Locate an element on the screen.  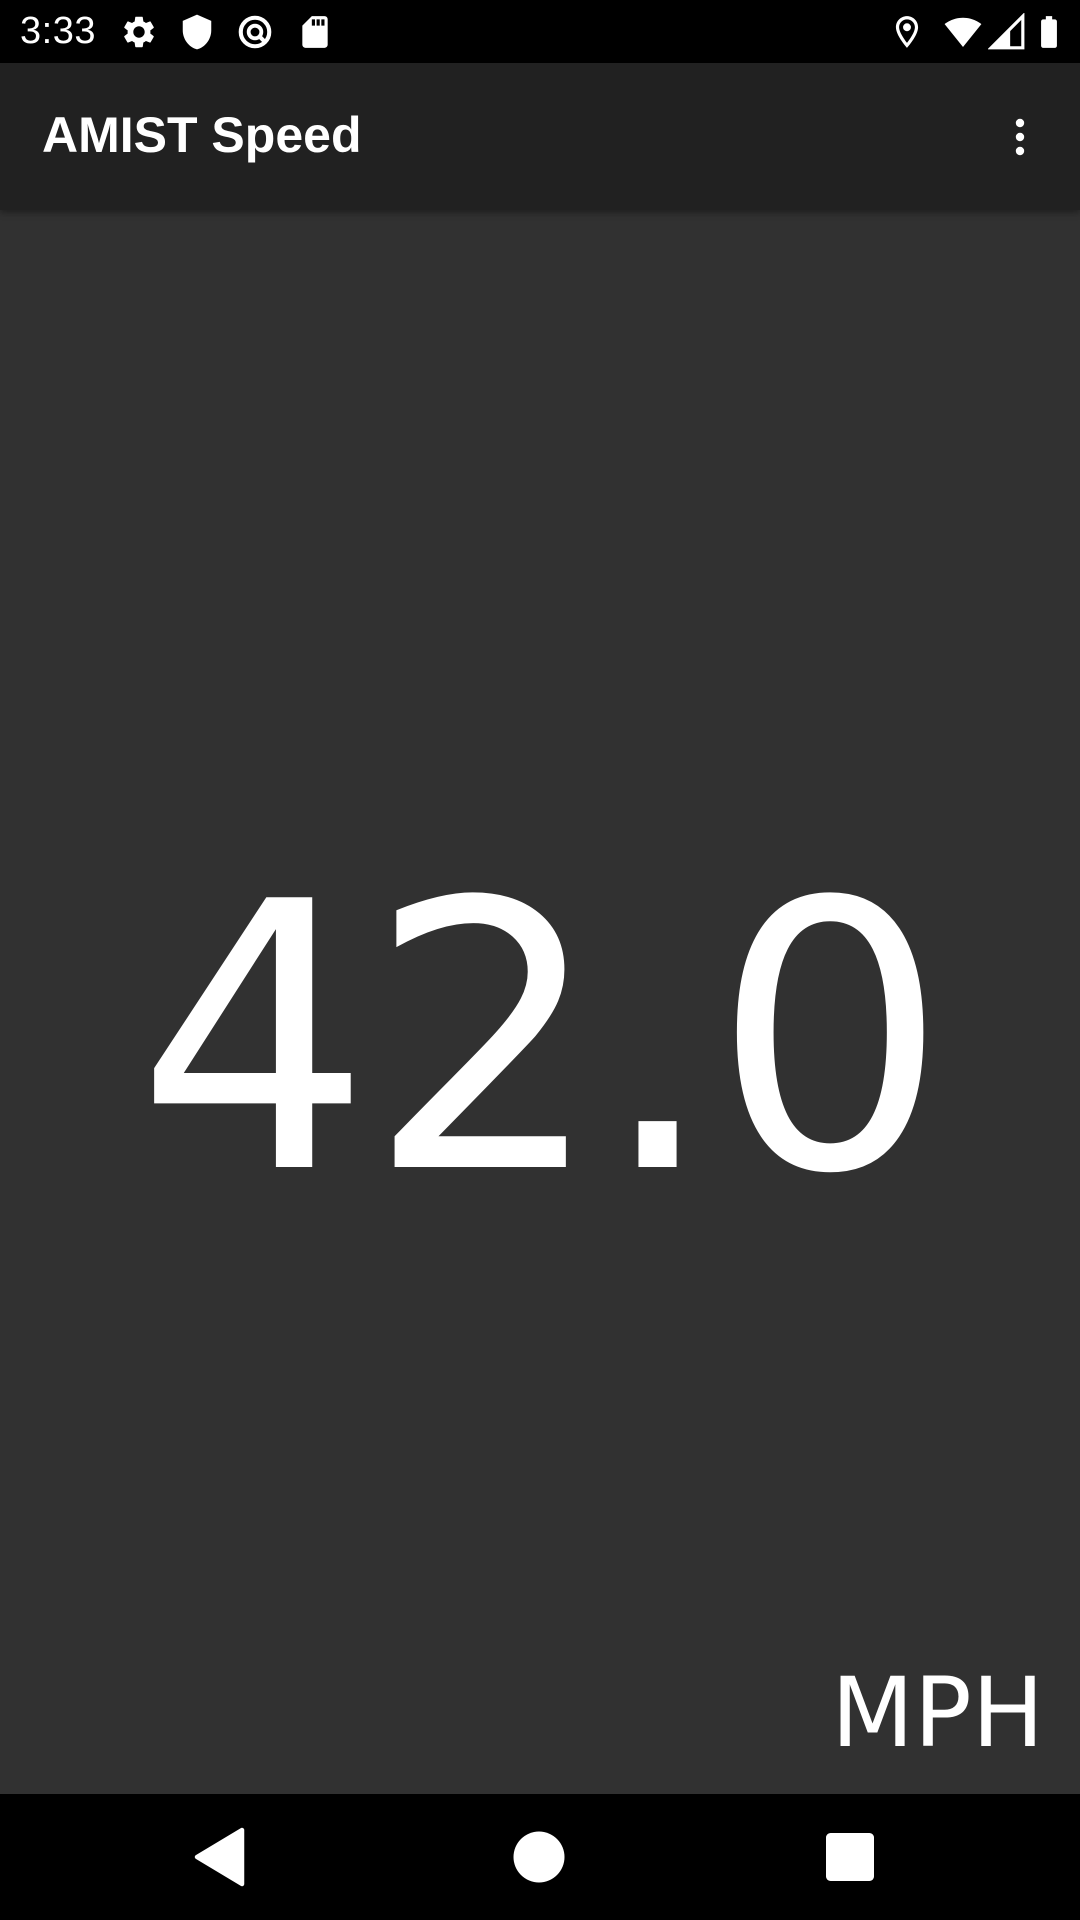
speed-unit: MPH is located at coordinates (937, 1713).